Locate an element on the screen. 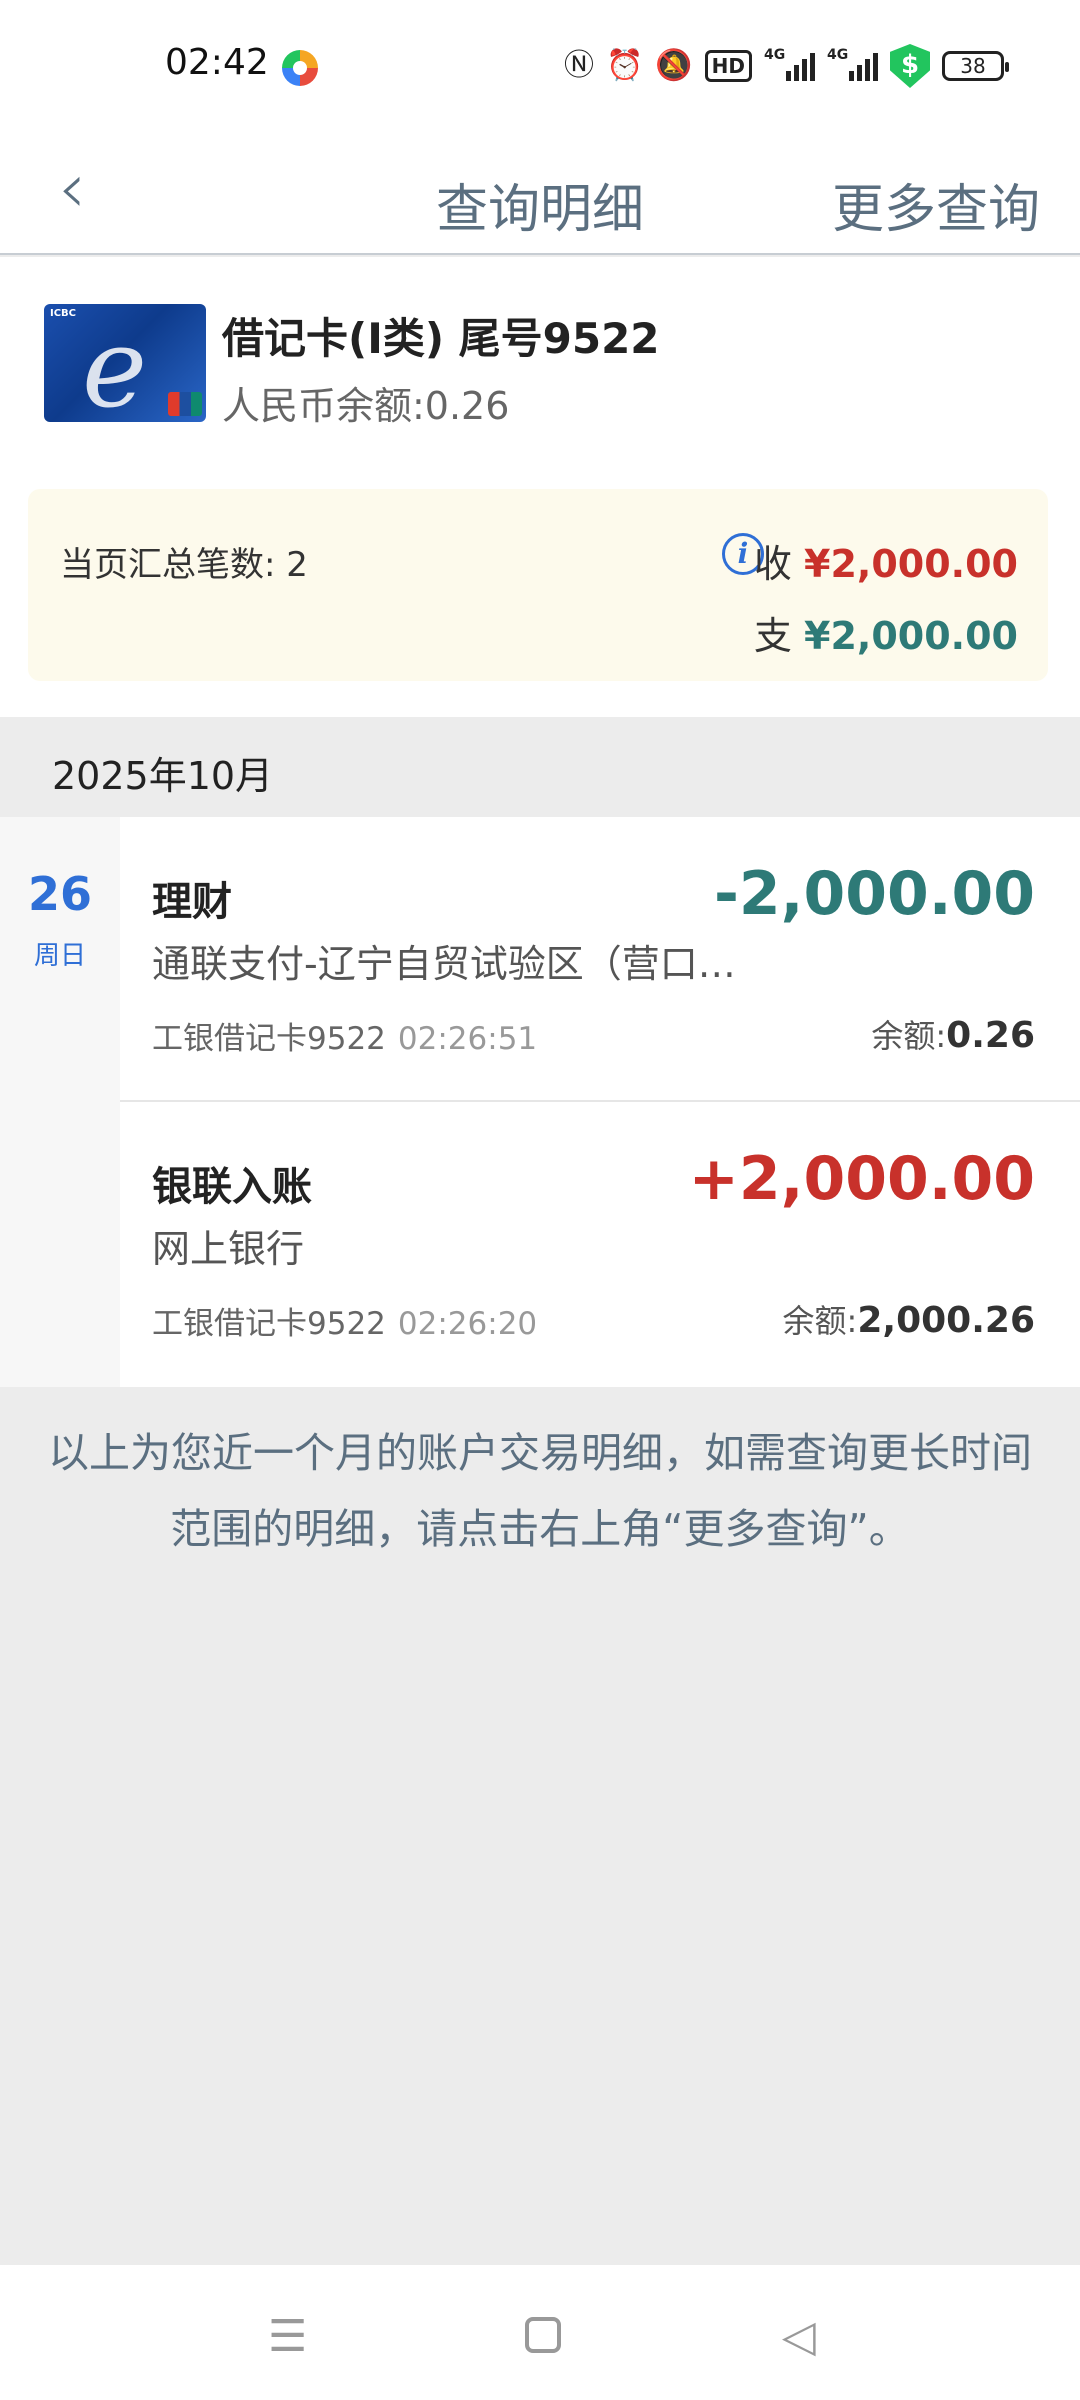  date-weekday: 周日 is located at coordinates (59, 956).